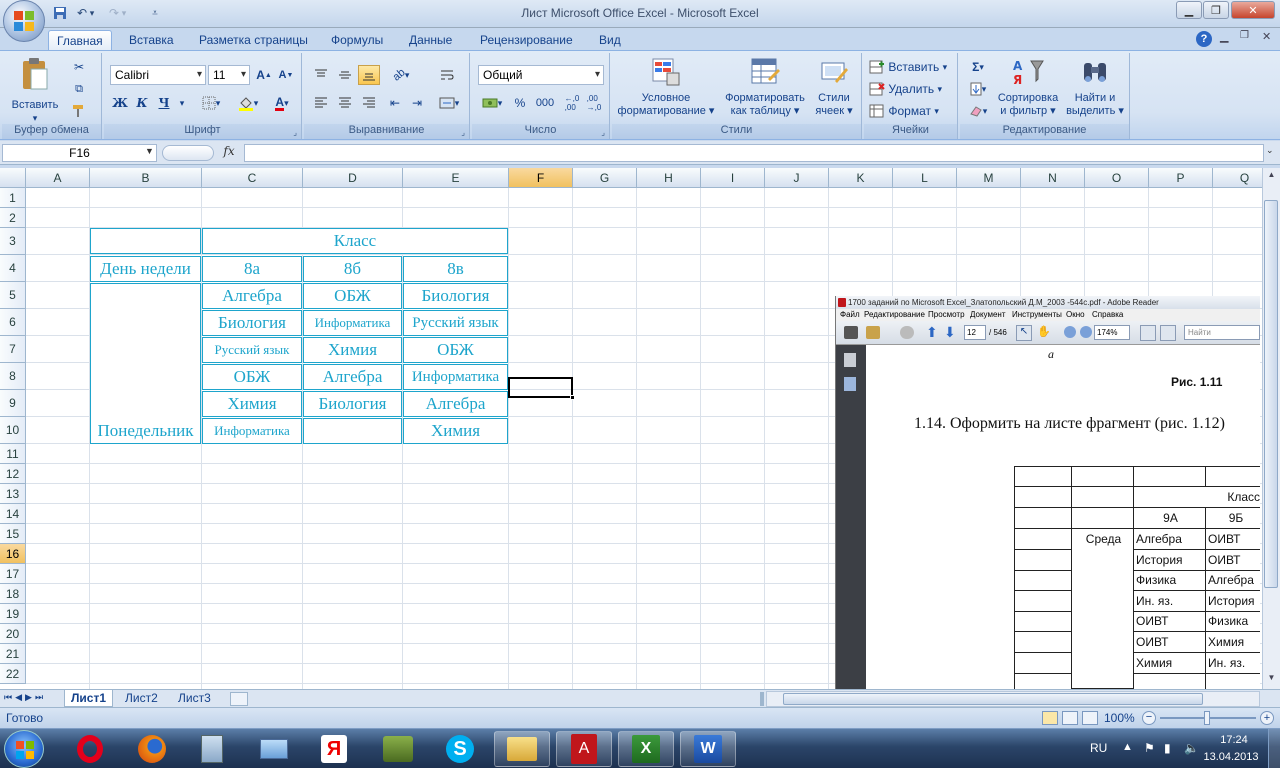 The width and height of the screenshot is (1280, 768). I want to click on zoom-out-button: −, so click(1149, 718).